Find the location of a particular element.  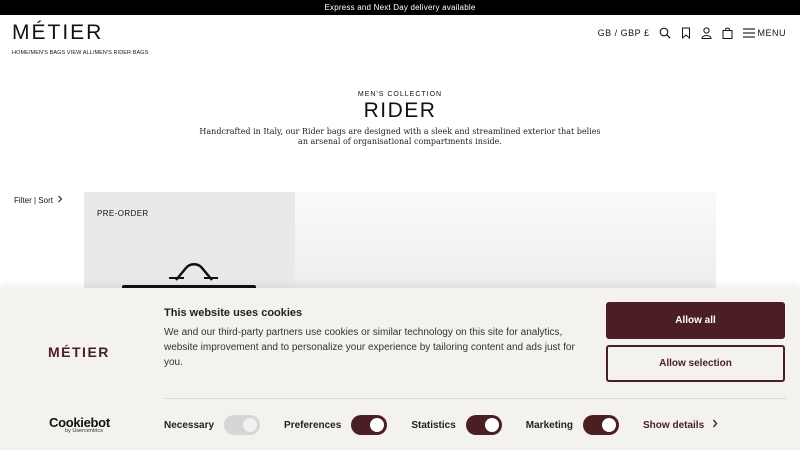

header-actions: GB / GBP £ MENU is located at coordinates (692, 33).